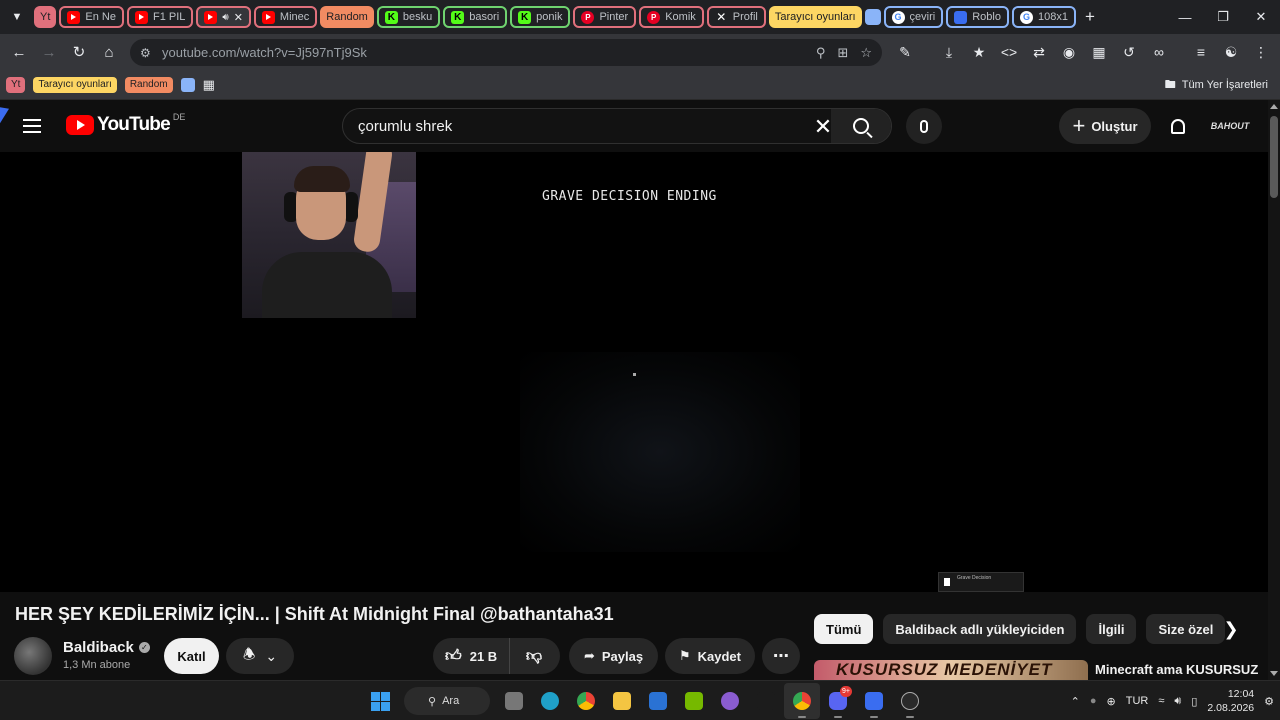 This screenshot has height=720, width=1280. I want to click on search-input: çorumlu shrek, so click(405, 126).